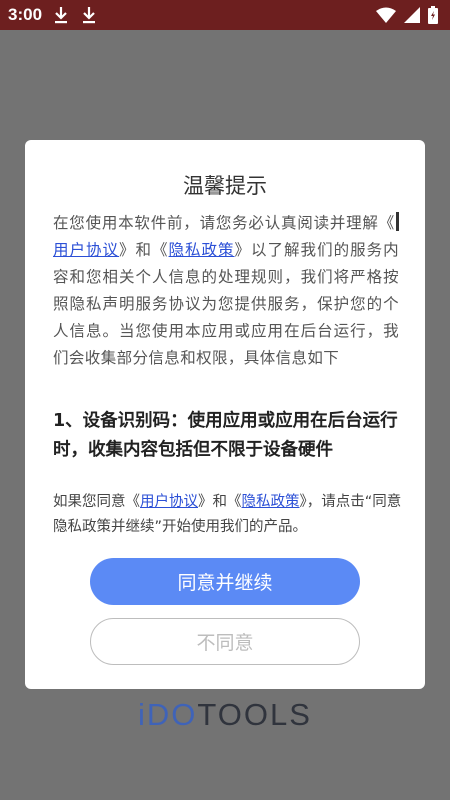 Image resolution: width=450 pixels, height=800 pixels. What do you see at coordinates (86, 250) in the screenshot?
I see `user-agreement-link: 用户协议` at bounding box center [86, 250].